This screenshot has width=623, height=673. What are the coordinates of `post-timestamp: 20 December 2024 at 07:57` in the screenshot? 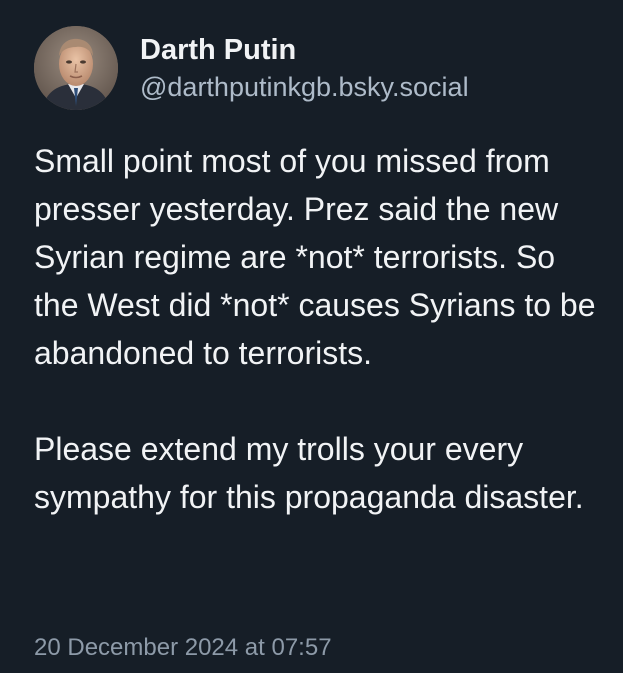 It's located at (183, 648).